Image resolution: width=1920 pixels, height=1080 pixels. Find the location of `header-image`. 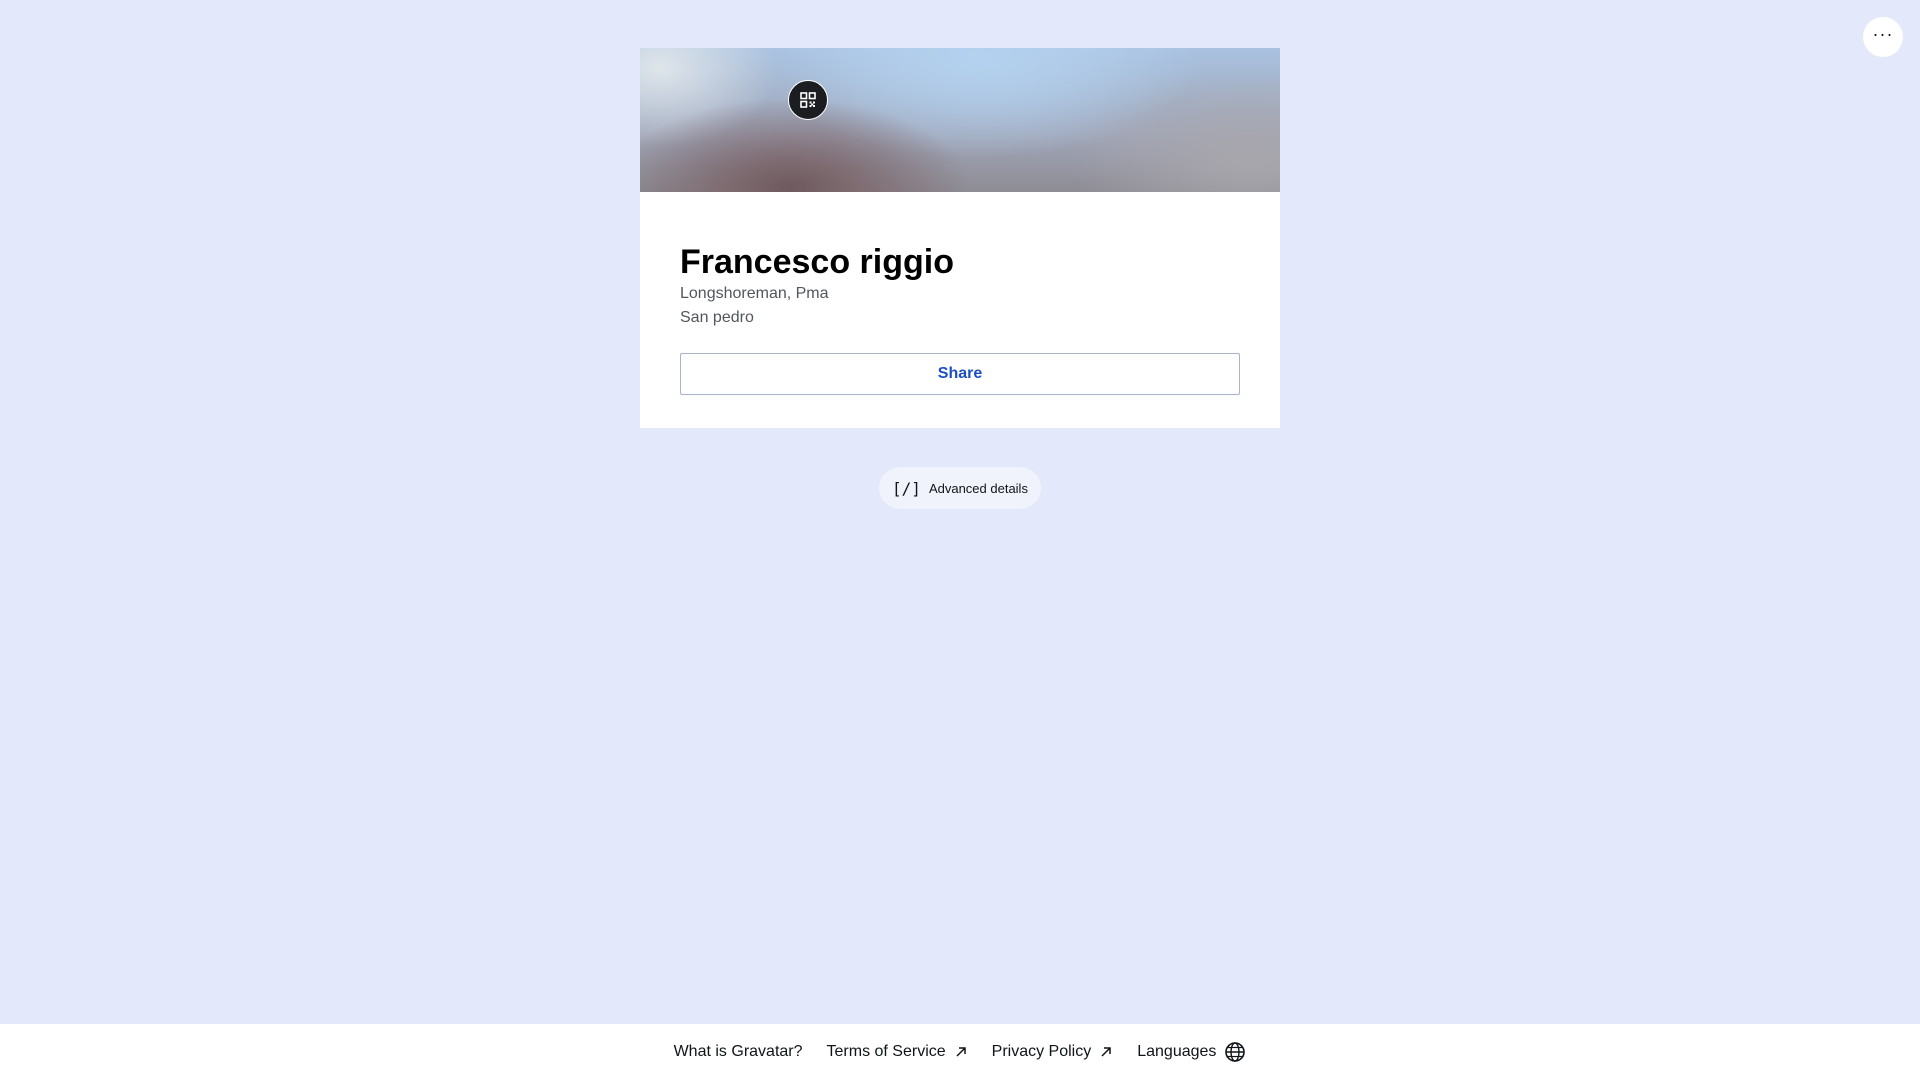

header-image is located at coordinates (960, 120).